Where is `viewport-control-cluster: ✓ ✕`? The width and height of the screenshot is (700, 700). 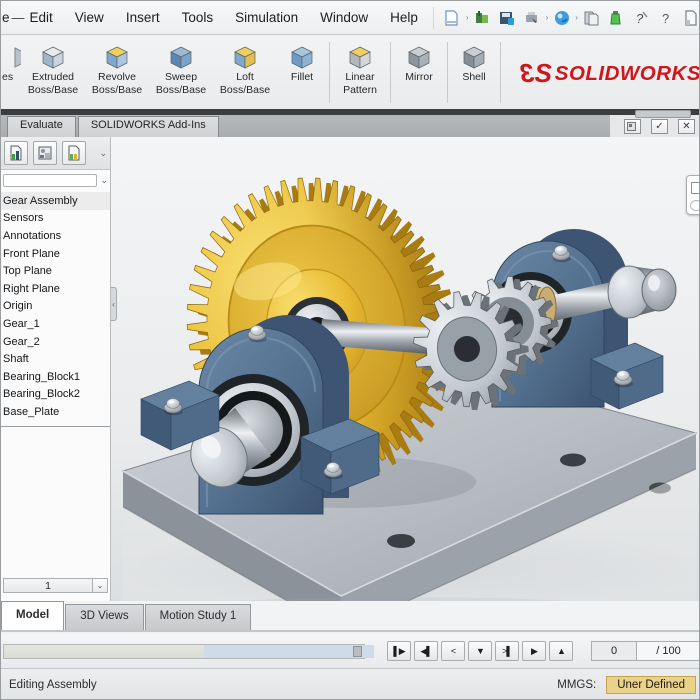
viewport-control-cluster: ✓ ✕ is located at coordinates (654, 123).